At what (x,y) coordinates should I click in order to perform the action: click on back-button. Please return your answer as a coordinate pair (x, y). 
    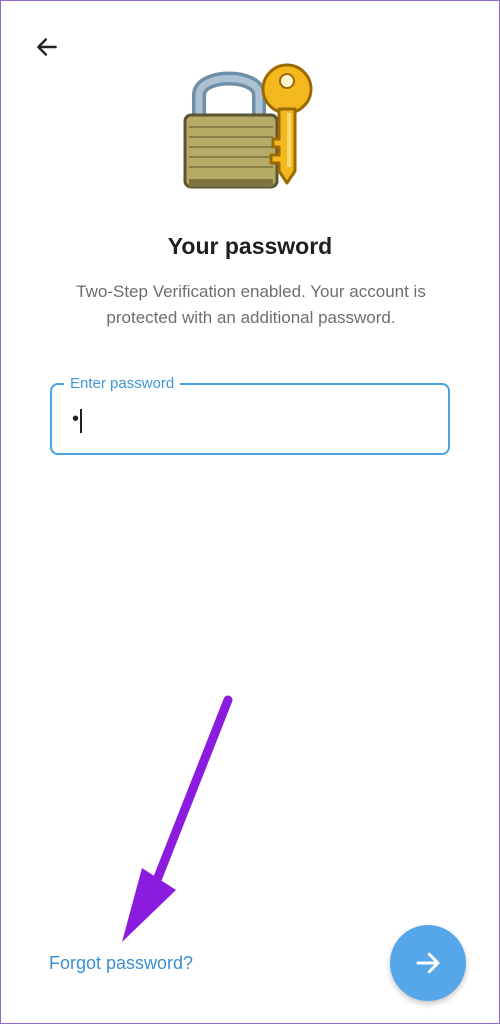
    Looking at the image, I should click on (47, 47).